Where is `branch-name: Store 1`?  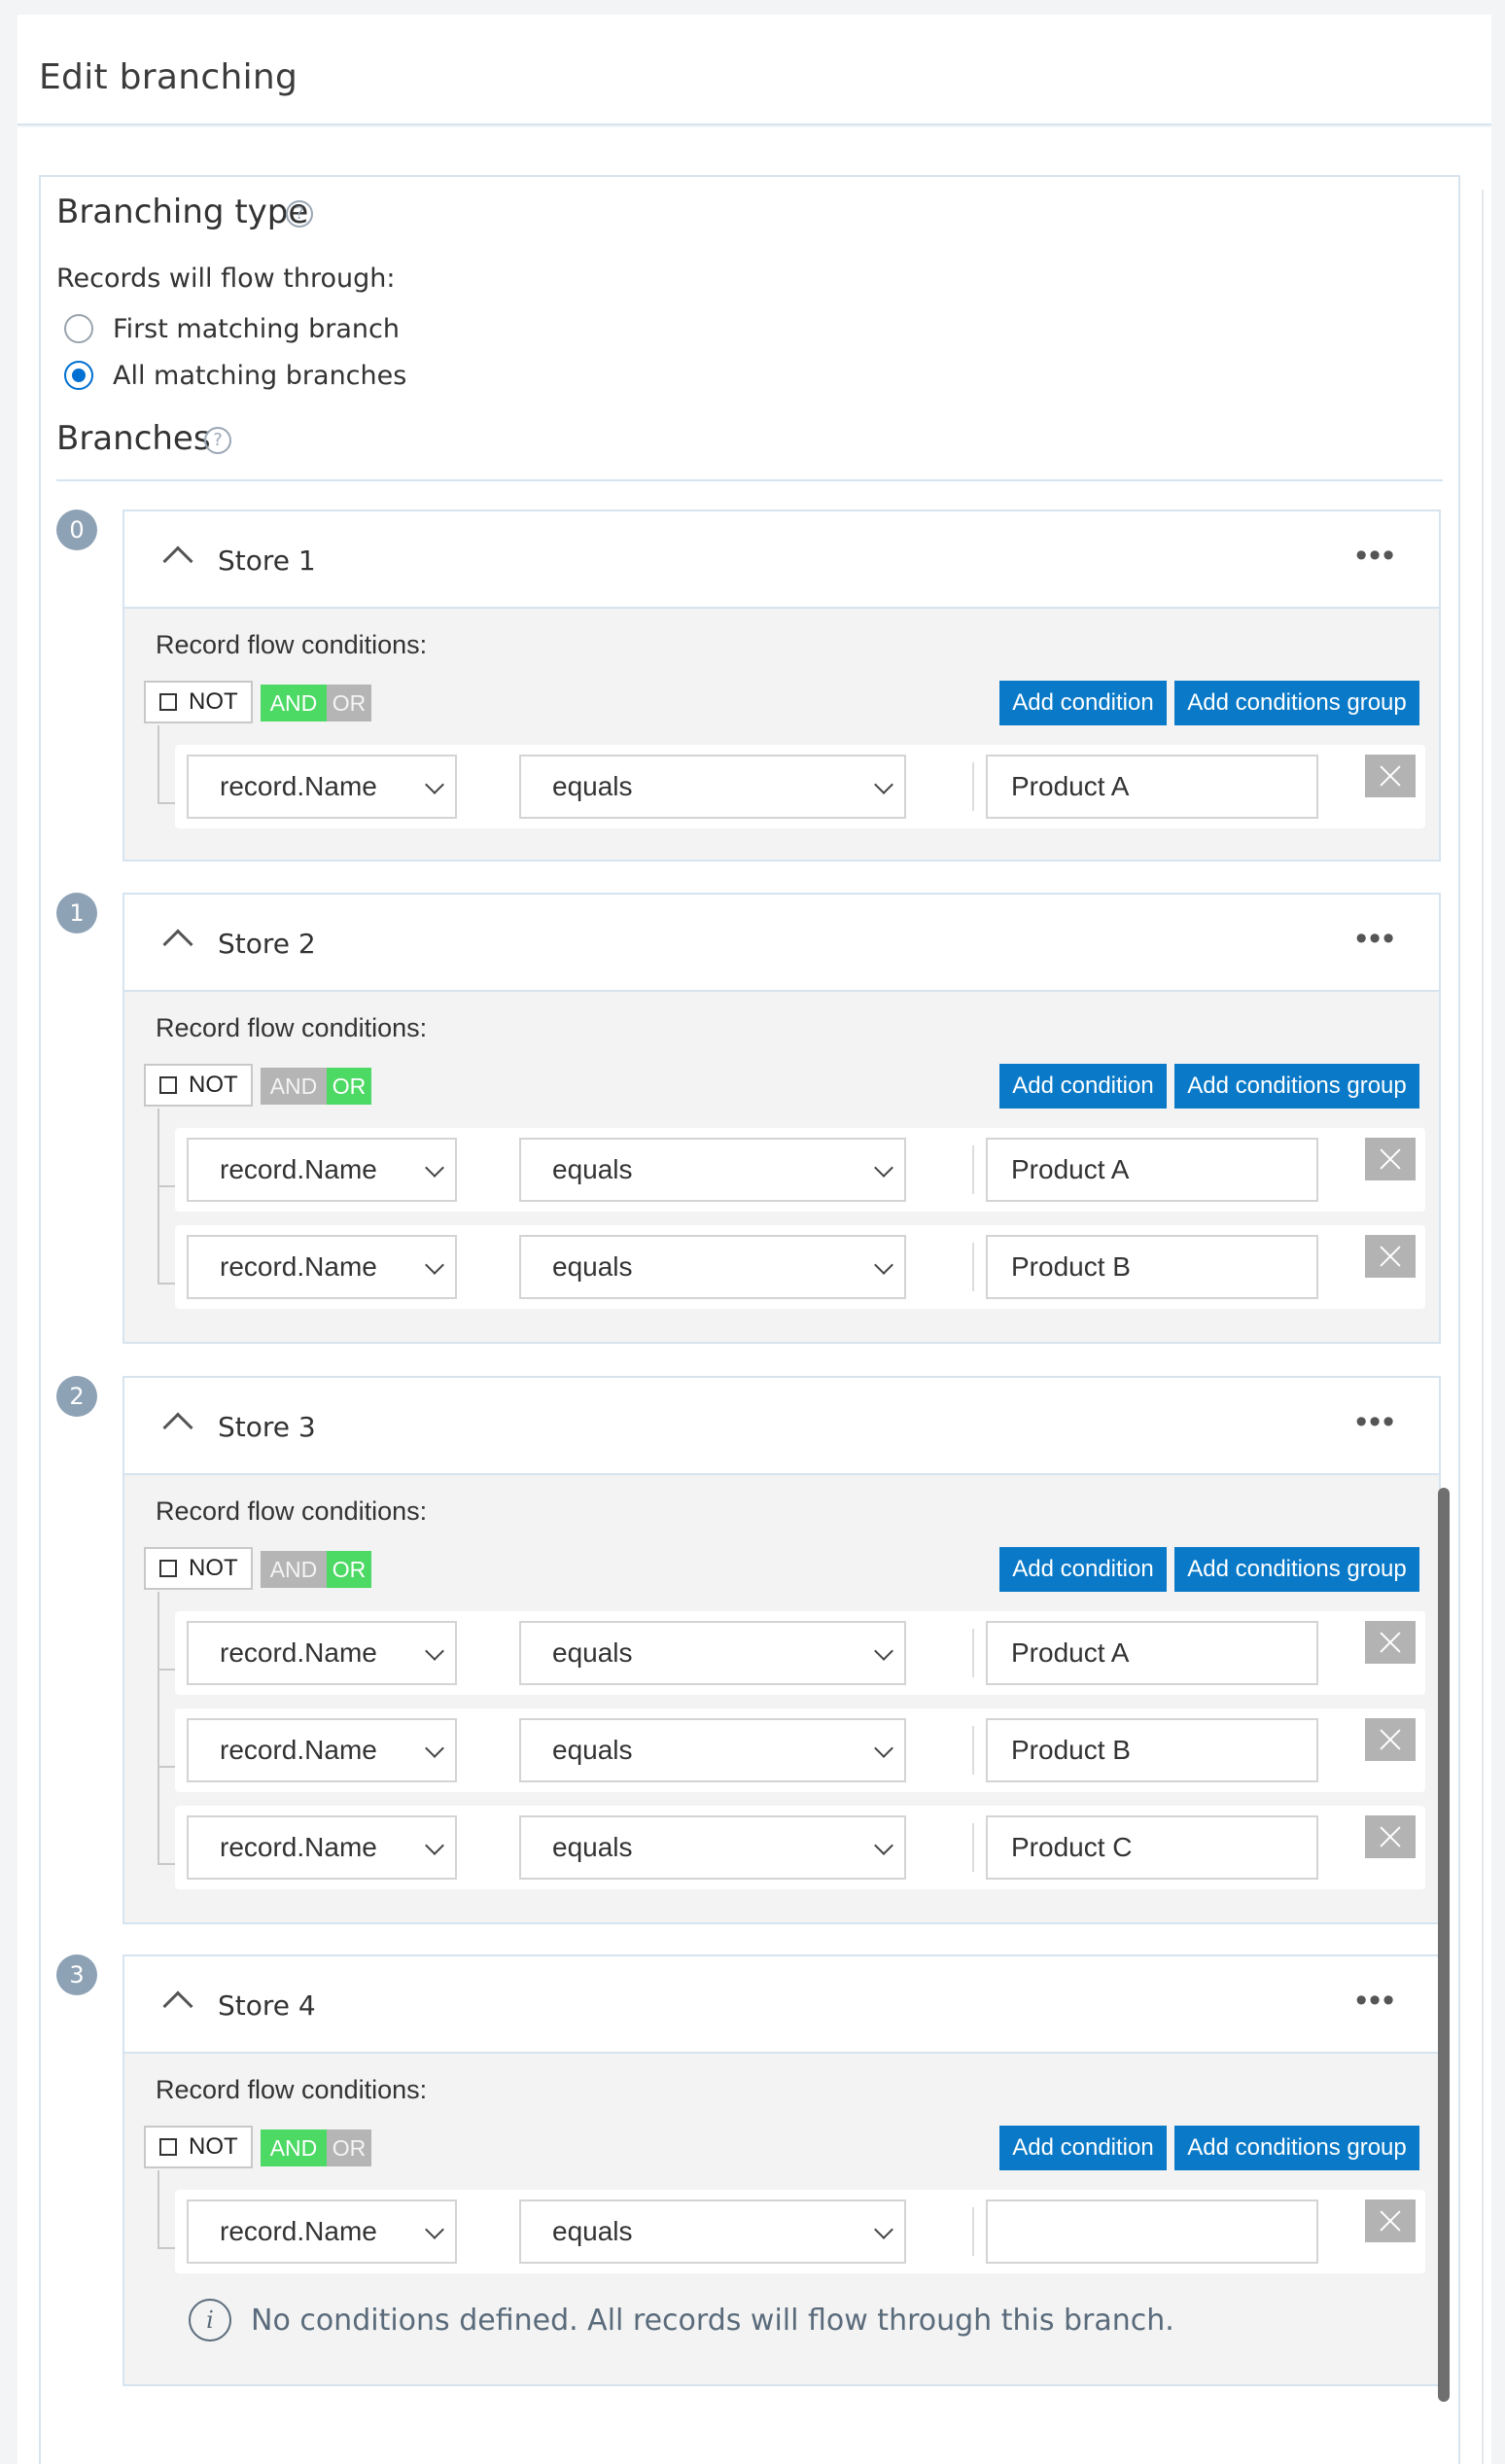
branch-name: Store 1 is located at coordinates (267, 561).